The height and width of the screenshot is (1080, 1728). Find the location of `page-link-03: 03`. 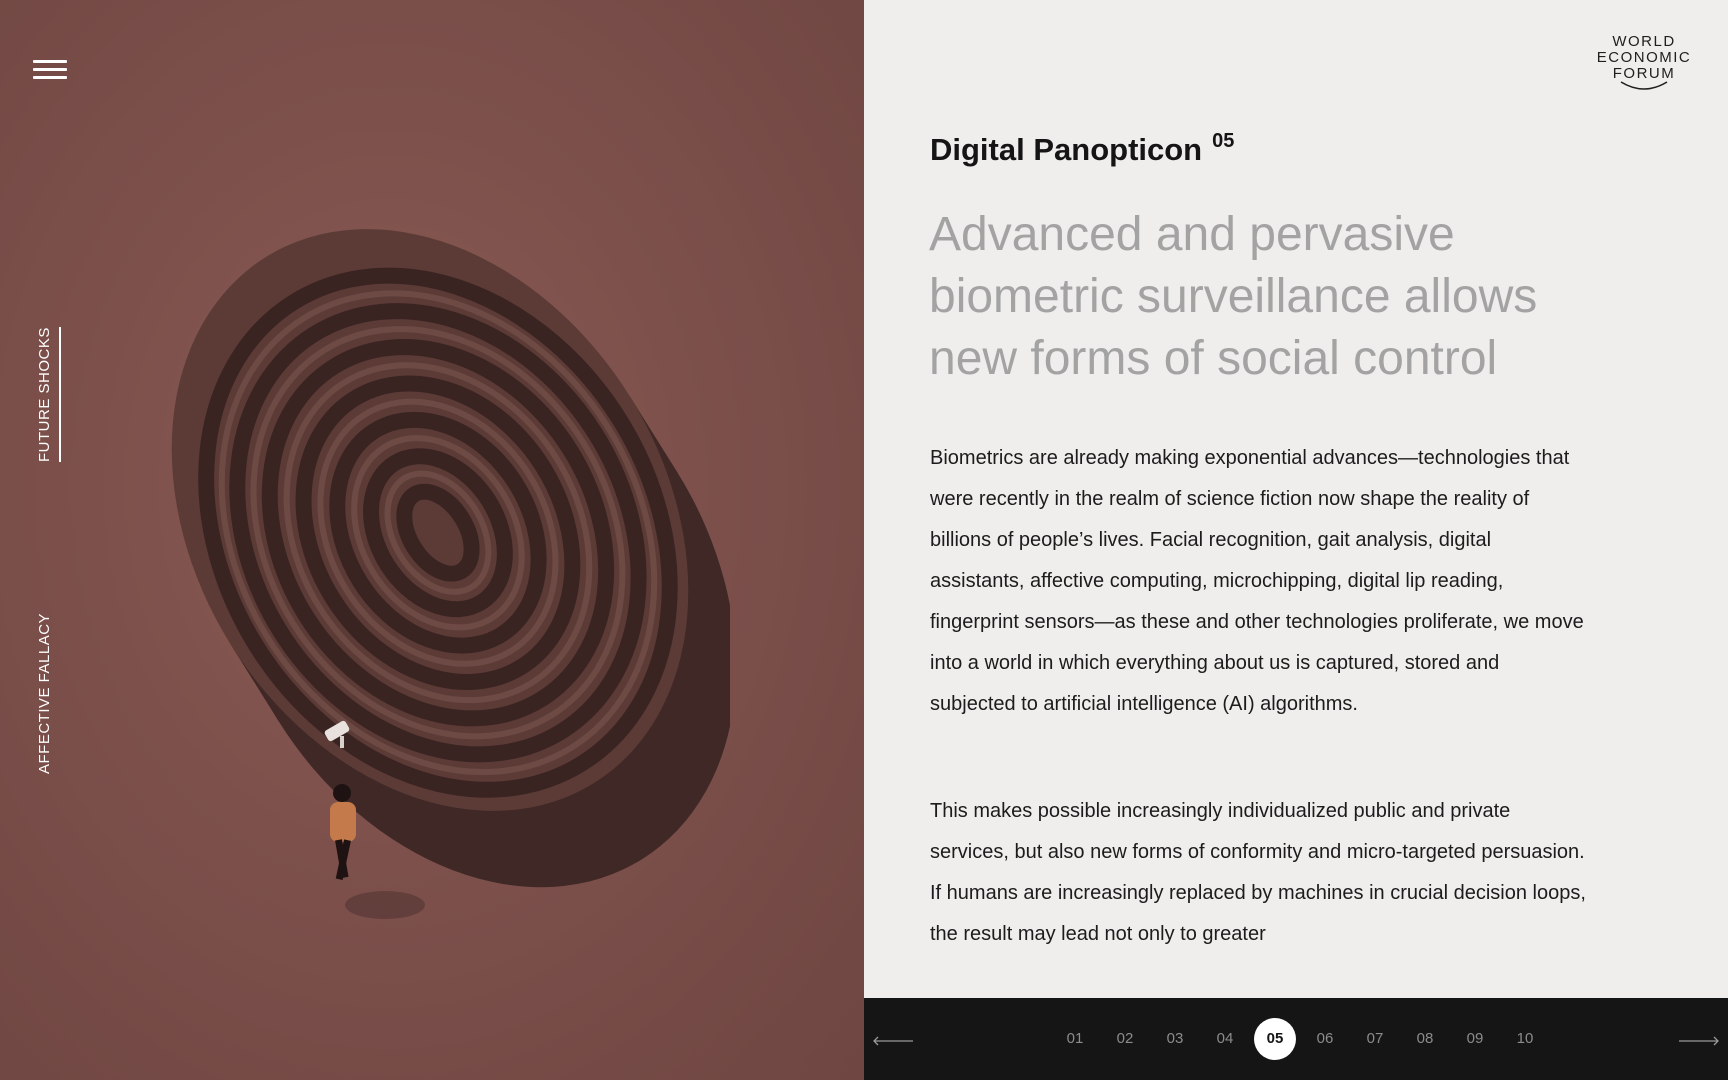

page-link-03: 03 is located at coordinates (1175, 1039).